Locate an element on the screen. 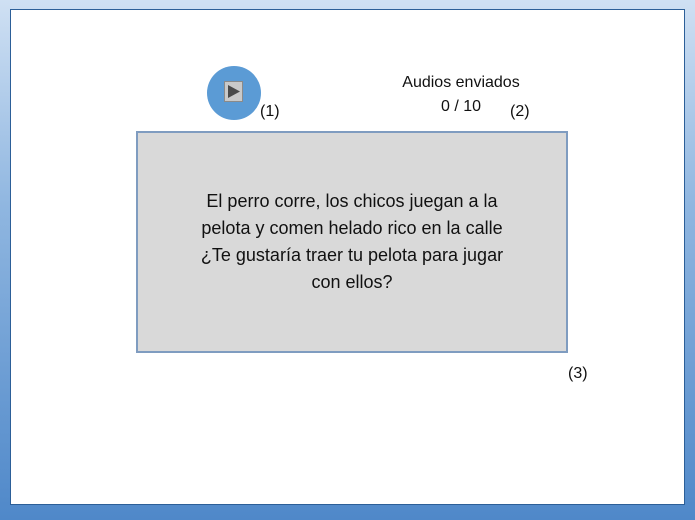 Image resolution: width=695 pixels, height=520 pixels. marker-2: (2) is located at coordinates (520, 111).